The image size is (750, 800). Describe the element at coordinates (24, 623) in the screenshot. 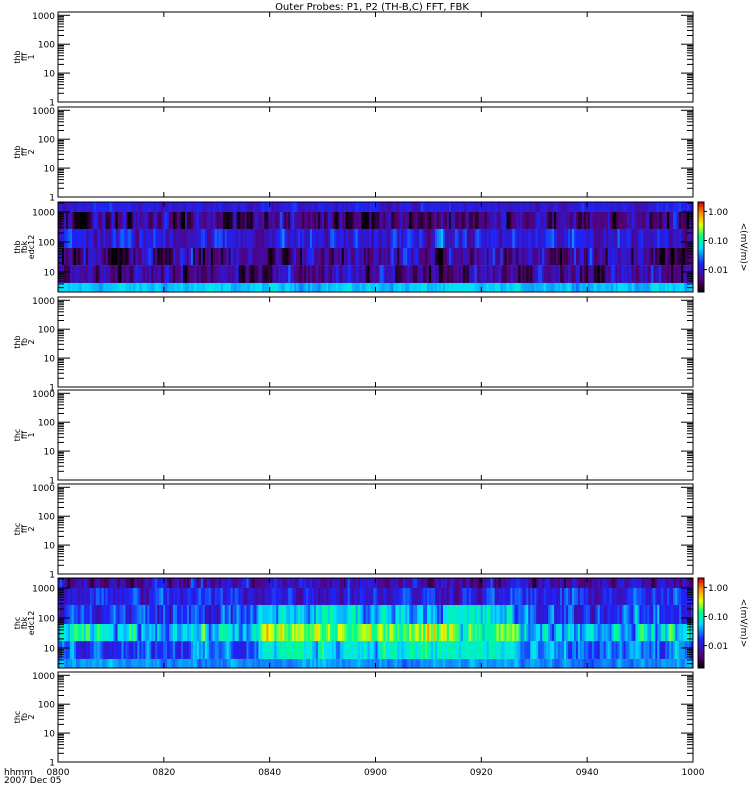

I see `panel-label: thcfbkedc12` at that location.